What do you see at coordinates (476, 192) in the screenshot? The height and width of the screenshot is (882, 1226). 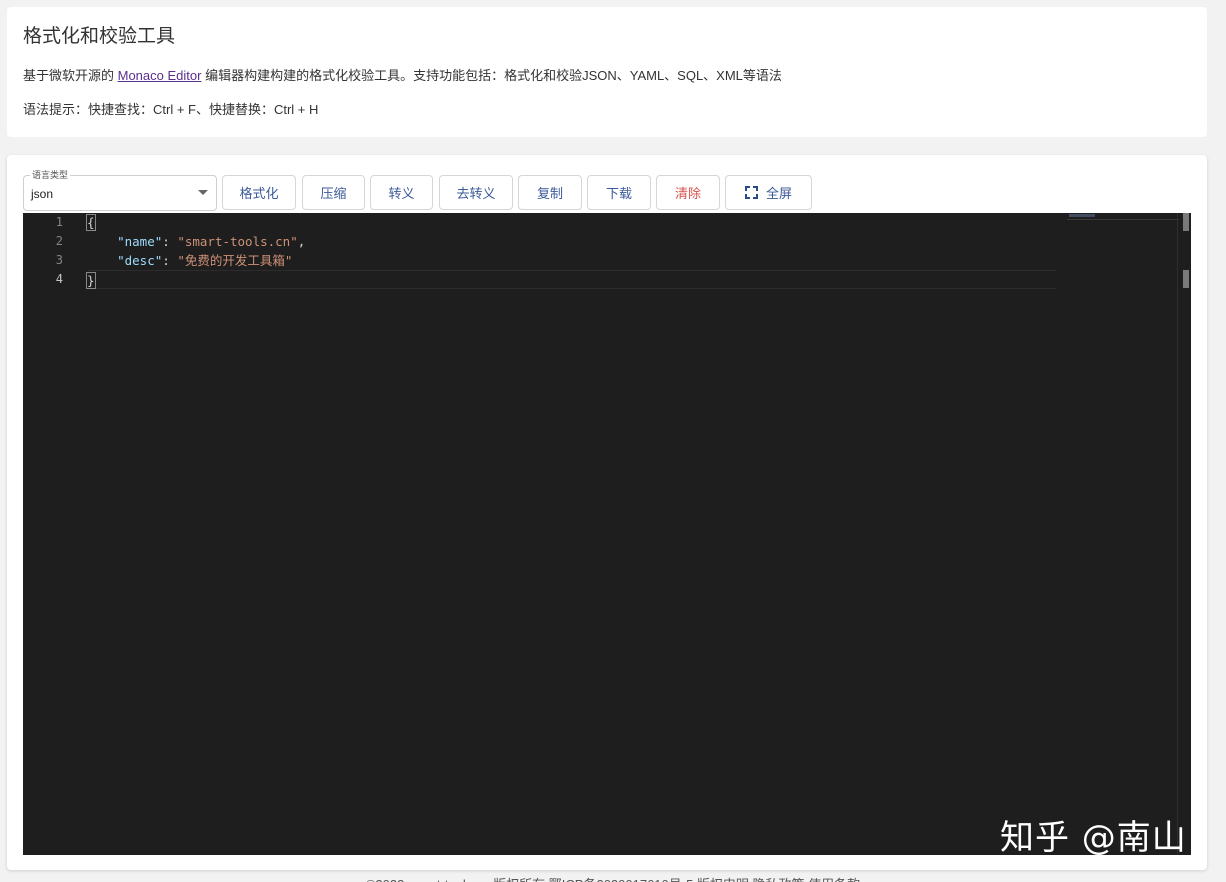 I see `unescape-button: 去转义` at bounding box center [476, 192].